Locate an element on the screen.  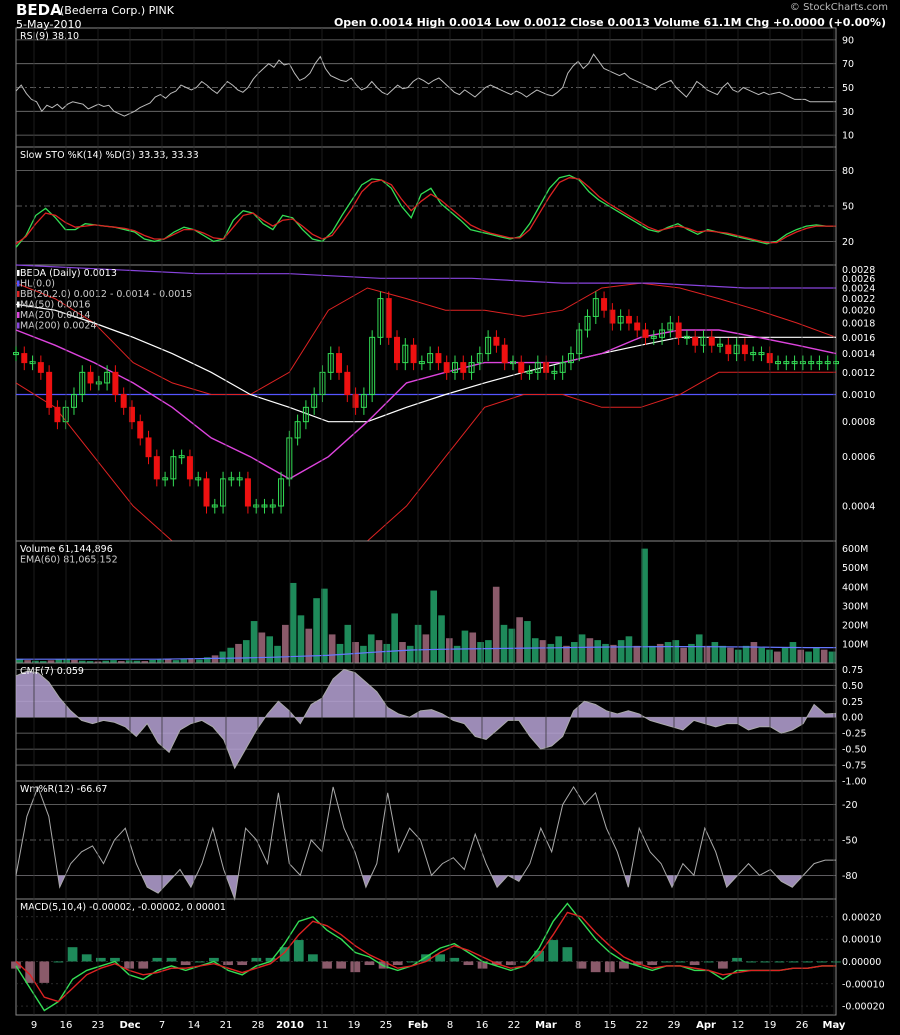
x-tick-label: 22 is located at coordinates (642, 1025).